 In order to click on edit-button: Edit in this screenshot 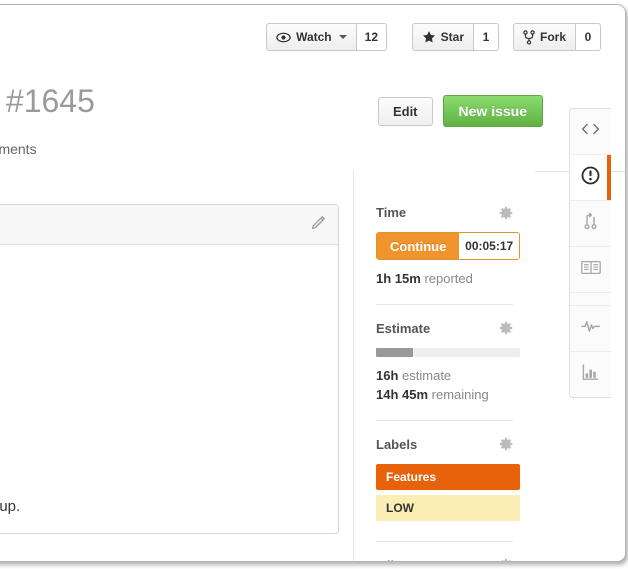, I will do `click(405, 111)`.